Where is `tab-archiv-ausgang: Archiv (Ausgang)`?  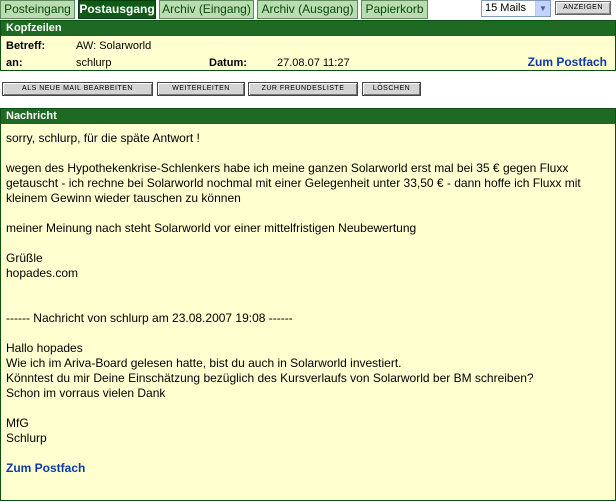 tab-archiv-ausgang: Archiv (Ausgang) is located at coordinates (307, 9).